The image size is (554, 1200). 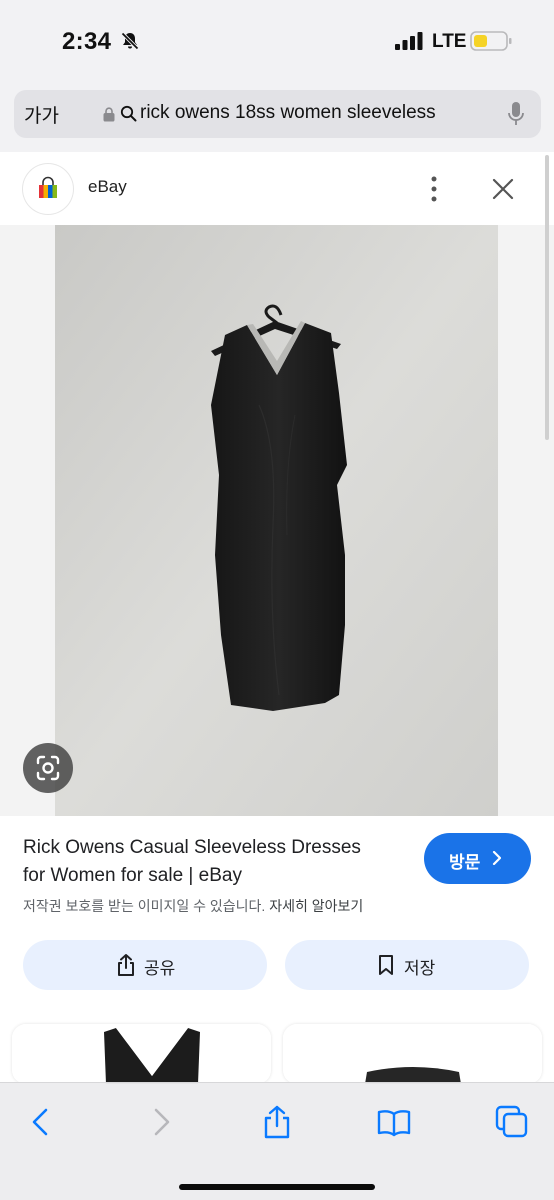 I want to click on address-bar-area: 가가 rick owens 18ss women sleeveless, so click(x=277, y=116).